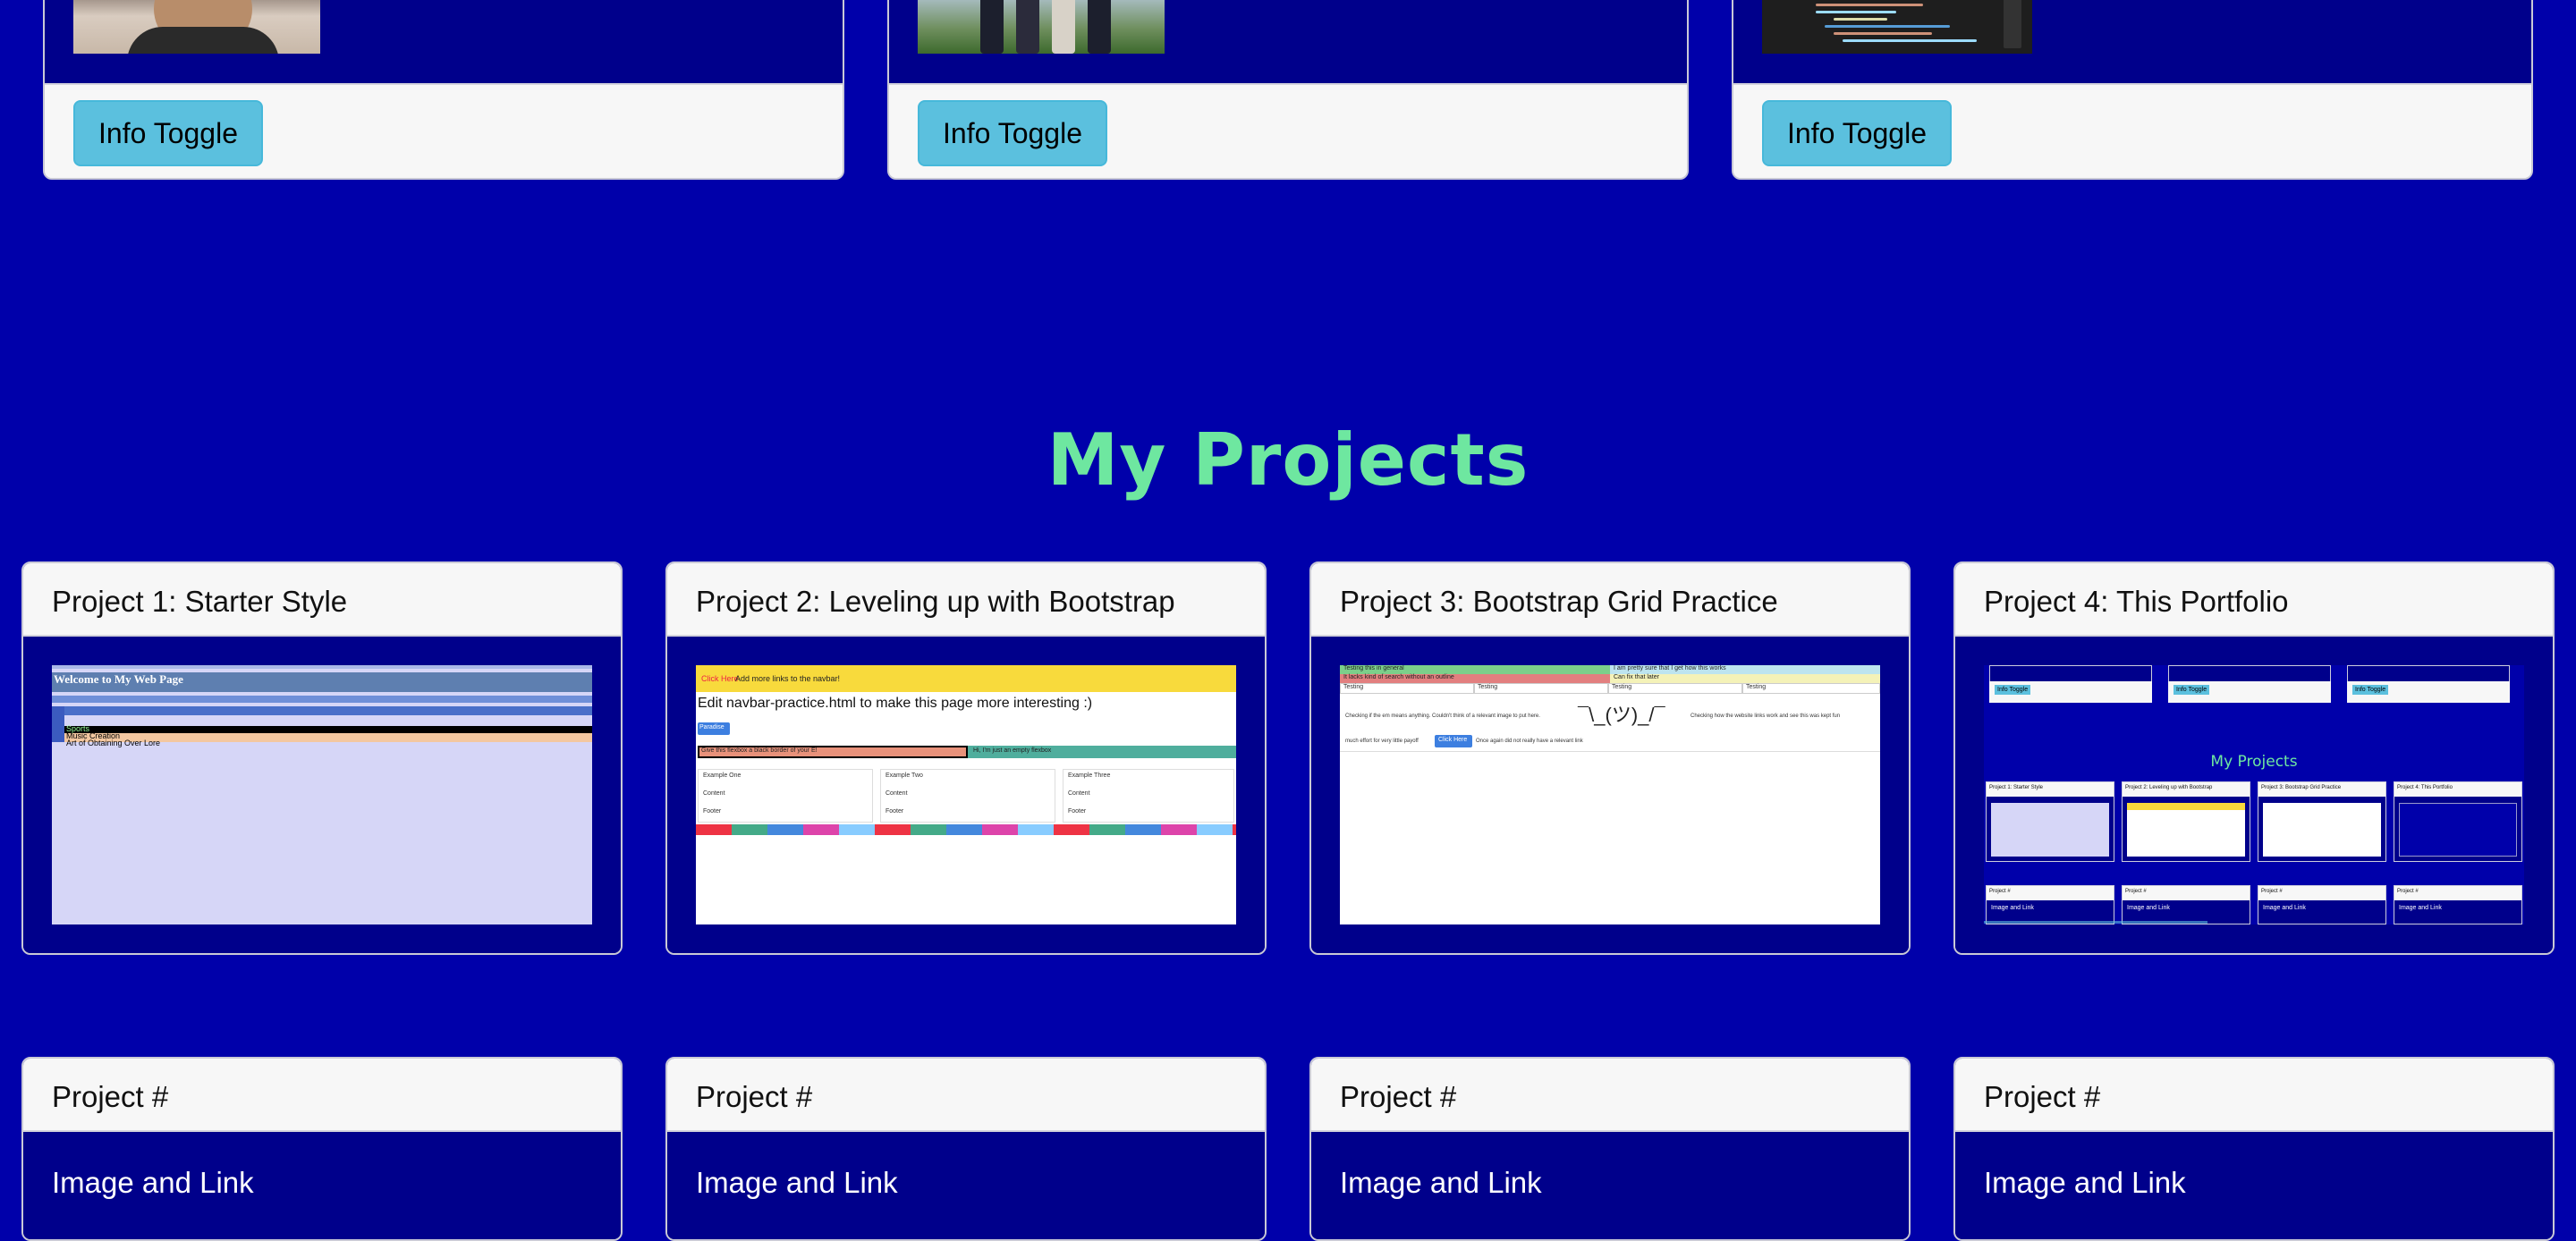 This screenshot has width=2576, height=1241. What do you see at coordinates (2186, 789) in the screenshot?
I see `thumb4-card: Project 2: Leveling up with Bootstrap` at bounding box center [2186, 789].